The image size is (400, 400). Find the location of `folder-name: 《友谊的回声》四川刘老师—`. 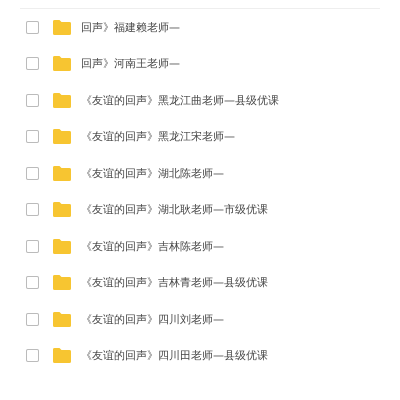

folder-name: 《友谊的回声》四川刘老师— is located at coordinates (152, 319).